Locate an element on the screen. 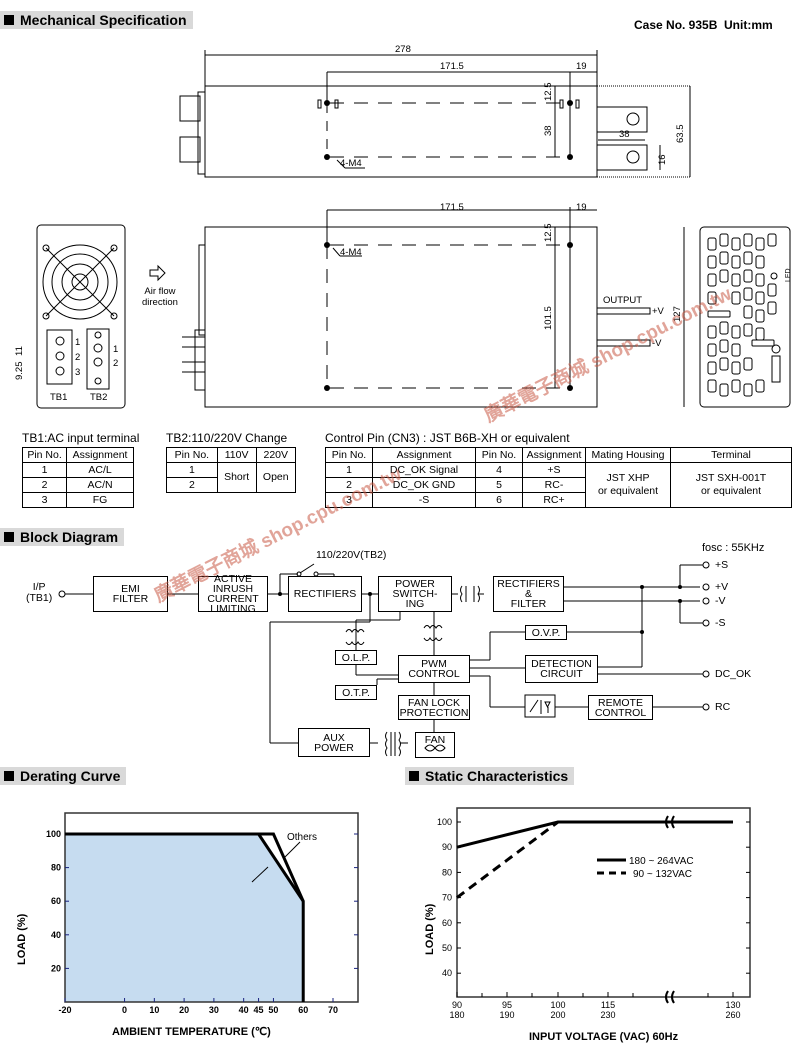 This screenshot has width=800, height=1047. legend-solid-label: 180 ~ 264VAC is located at coordinates (661, 861).